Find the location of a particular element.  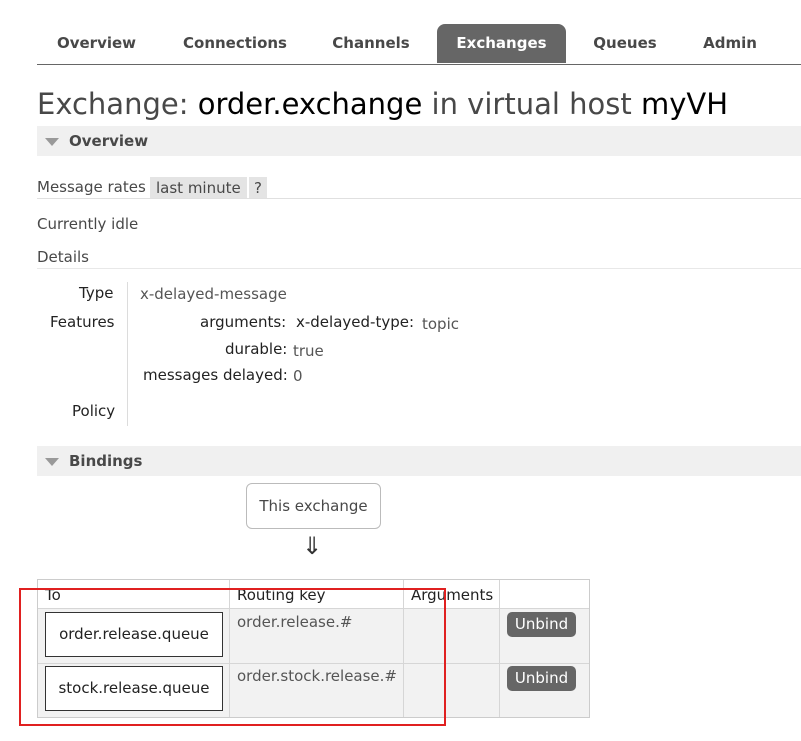

exchange-name: order.exchange is located at coordinates (310, 104).